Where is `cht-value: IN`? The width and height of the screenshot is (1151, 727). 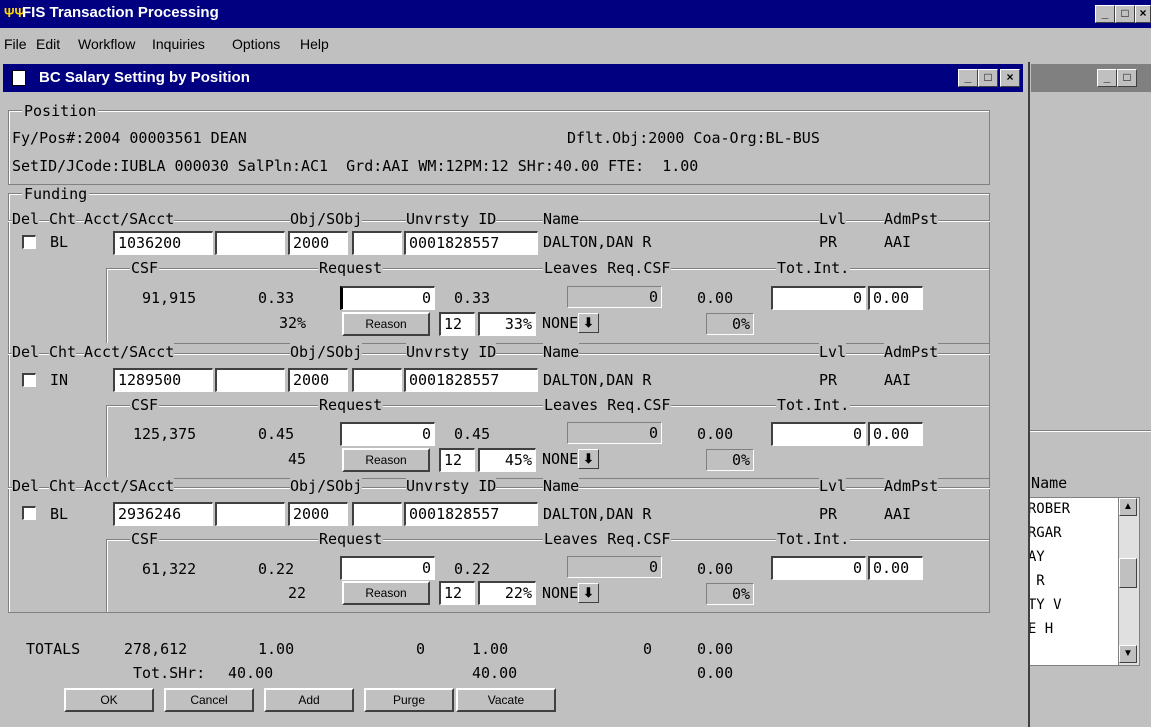 cht-value: IN is located at coordinates (59, 380).